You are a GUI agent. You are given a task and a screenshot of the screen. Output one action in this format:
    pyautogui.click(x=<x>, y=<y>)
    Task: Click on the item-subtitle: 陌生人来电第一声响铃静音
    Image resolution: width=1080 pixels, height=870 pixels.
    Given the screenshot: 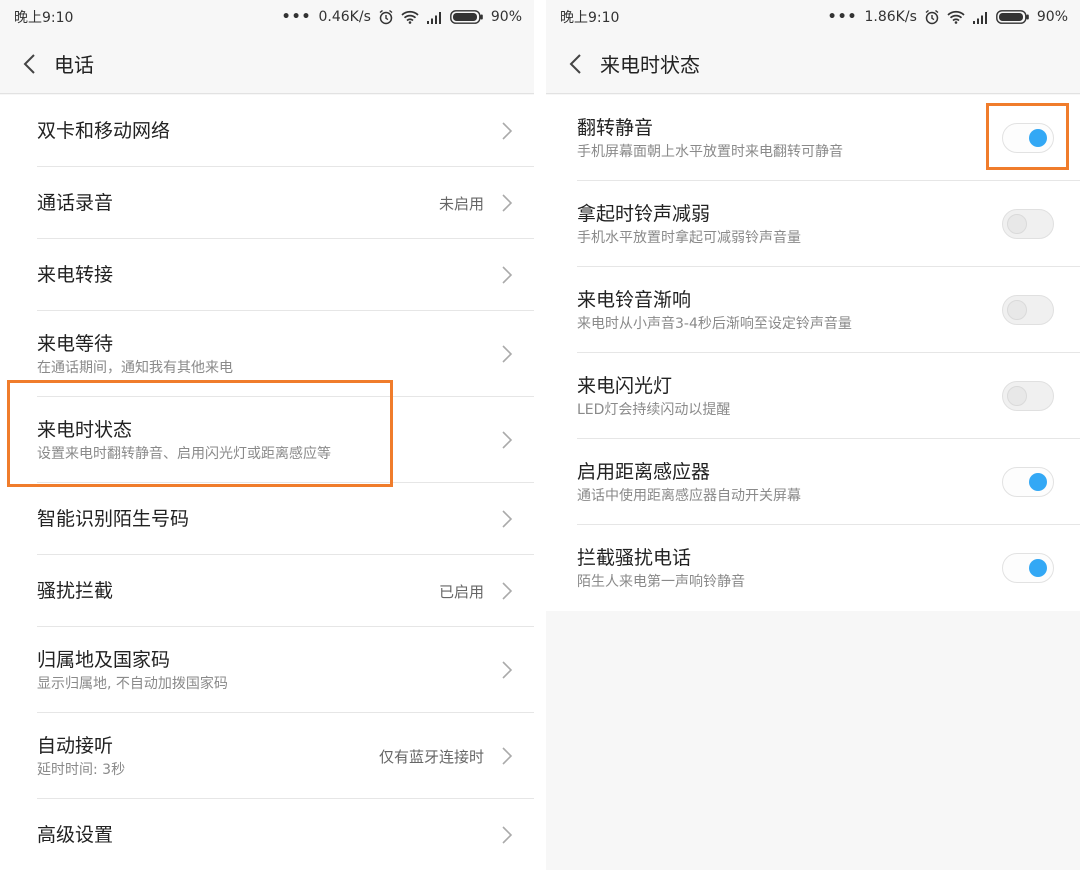 What is the action you would take?
    pyautogui.click(x=661, y=581)
    